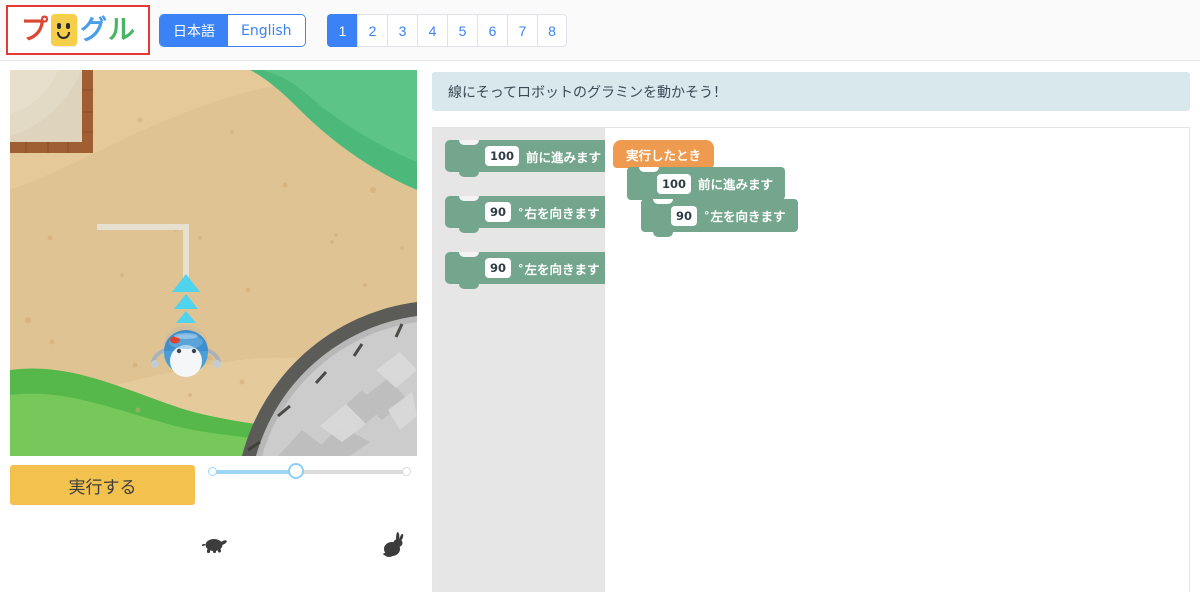 The height and width of the screenshot is (592, 1200). I want to click on language-option-english: English, so click(266, 30).